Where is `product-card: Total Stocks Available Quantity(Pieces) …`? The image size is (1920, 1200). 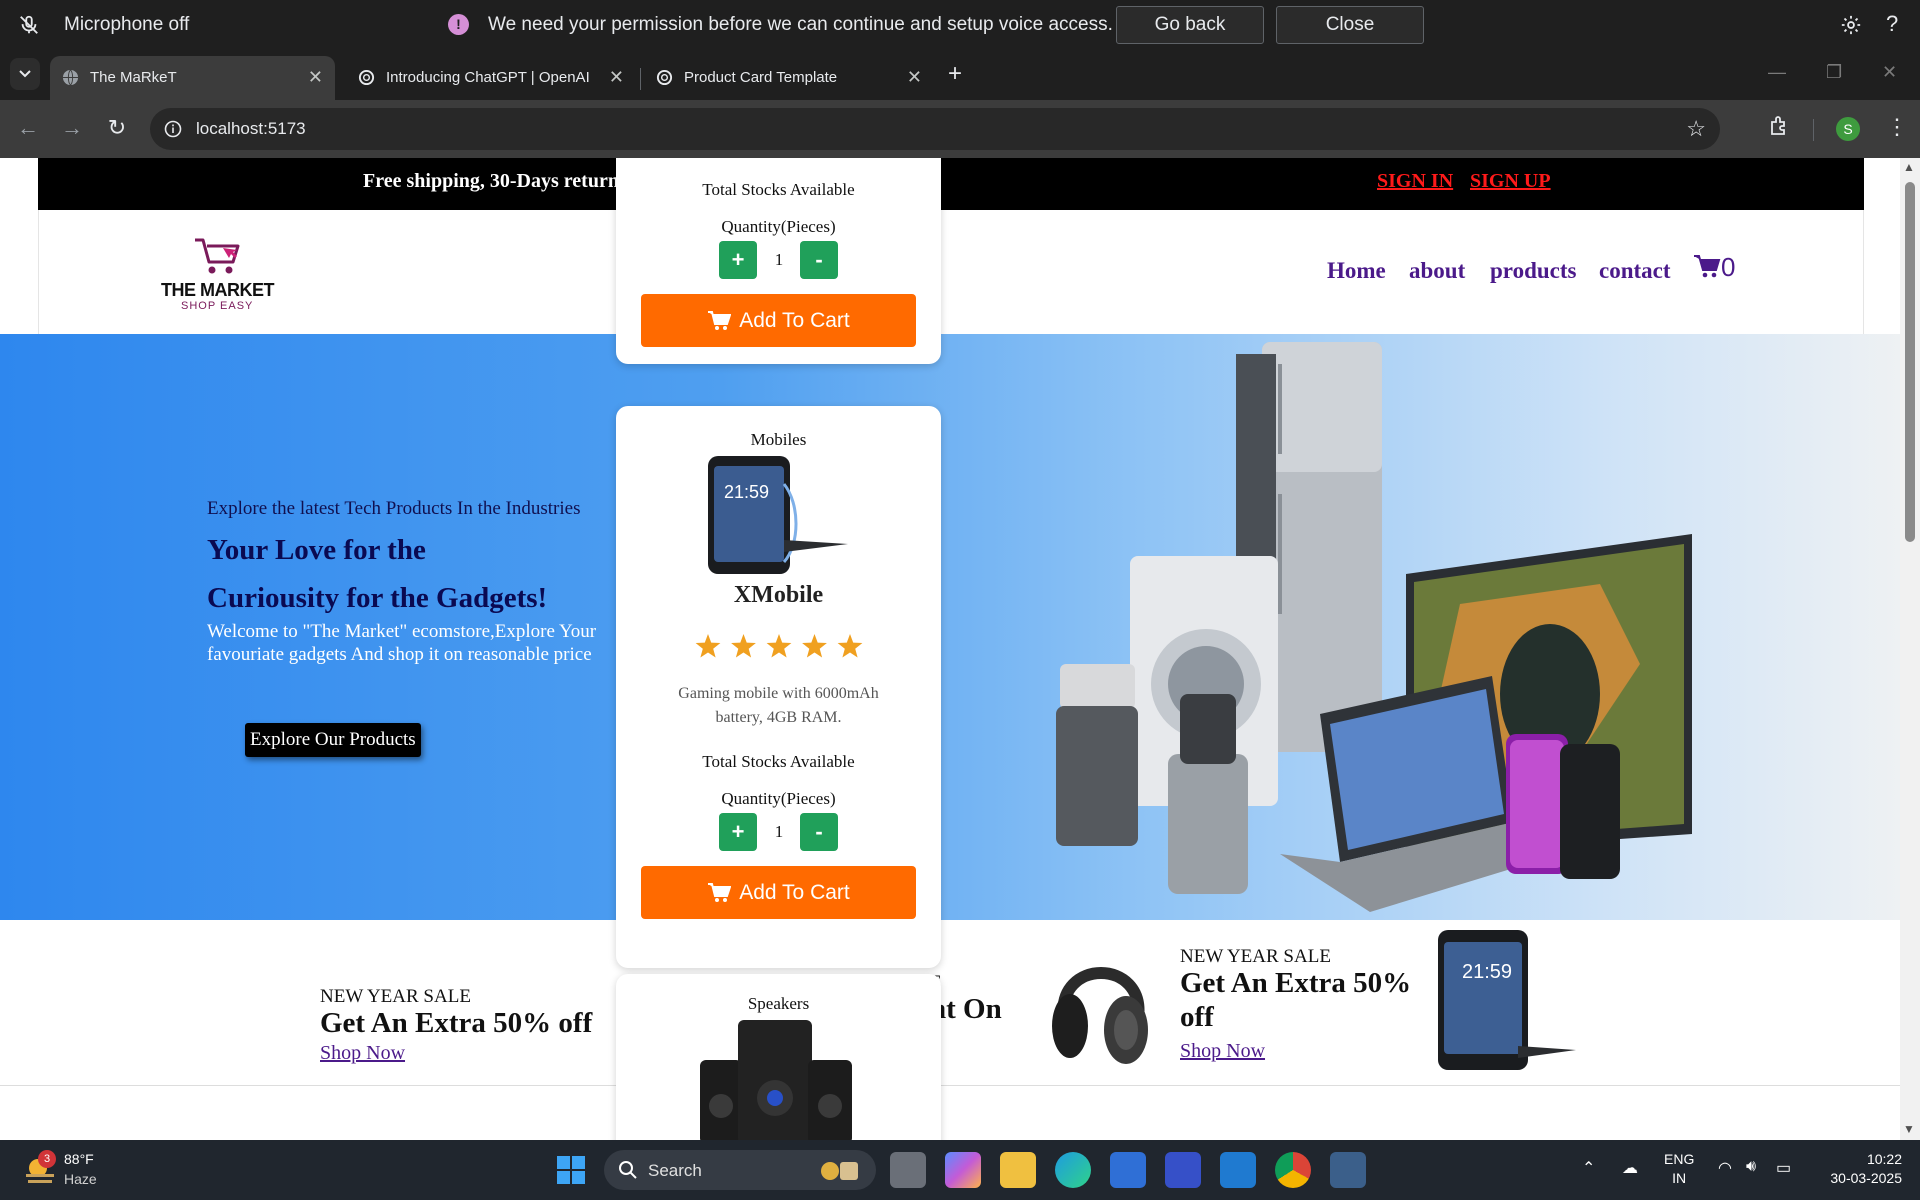
product-card: Total Stocks Available Quantity(Pieces) … is located at coordinates (778, 261).